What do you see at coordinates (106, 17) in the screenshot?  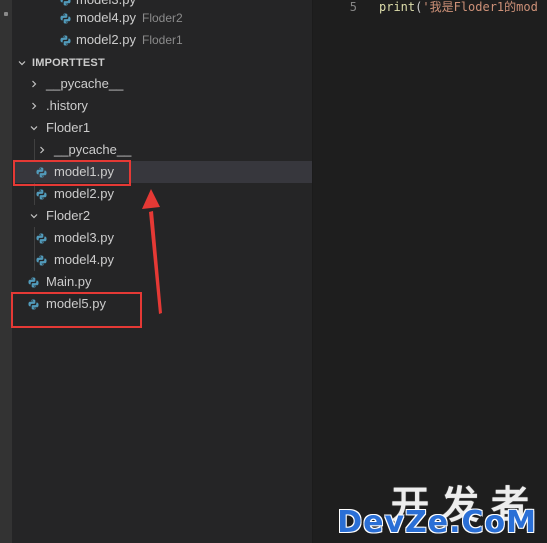 I see `open-editor-label: model4.py` at bounding box center [106, 17].